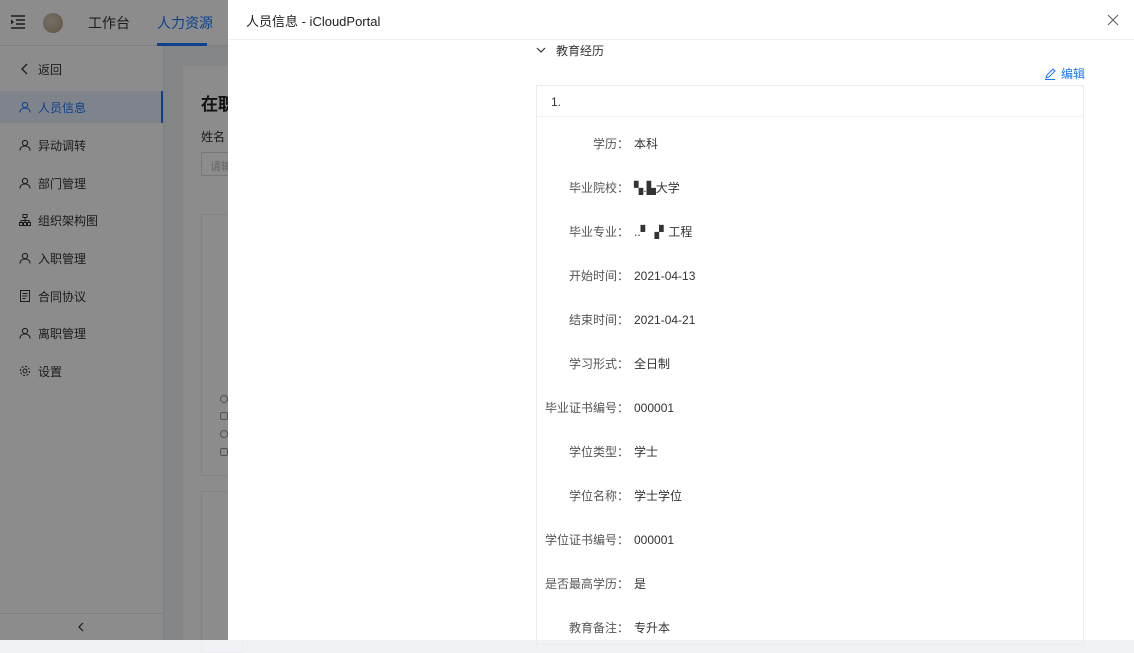 Image resolution: width=1134 pixels, height=653 pixels. What do you see at coordinates (811, 452) in the screenshot?
I see `field-row-degree-type: 学位类型： 学士` at bounding box center [811, 452].